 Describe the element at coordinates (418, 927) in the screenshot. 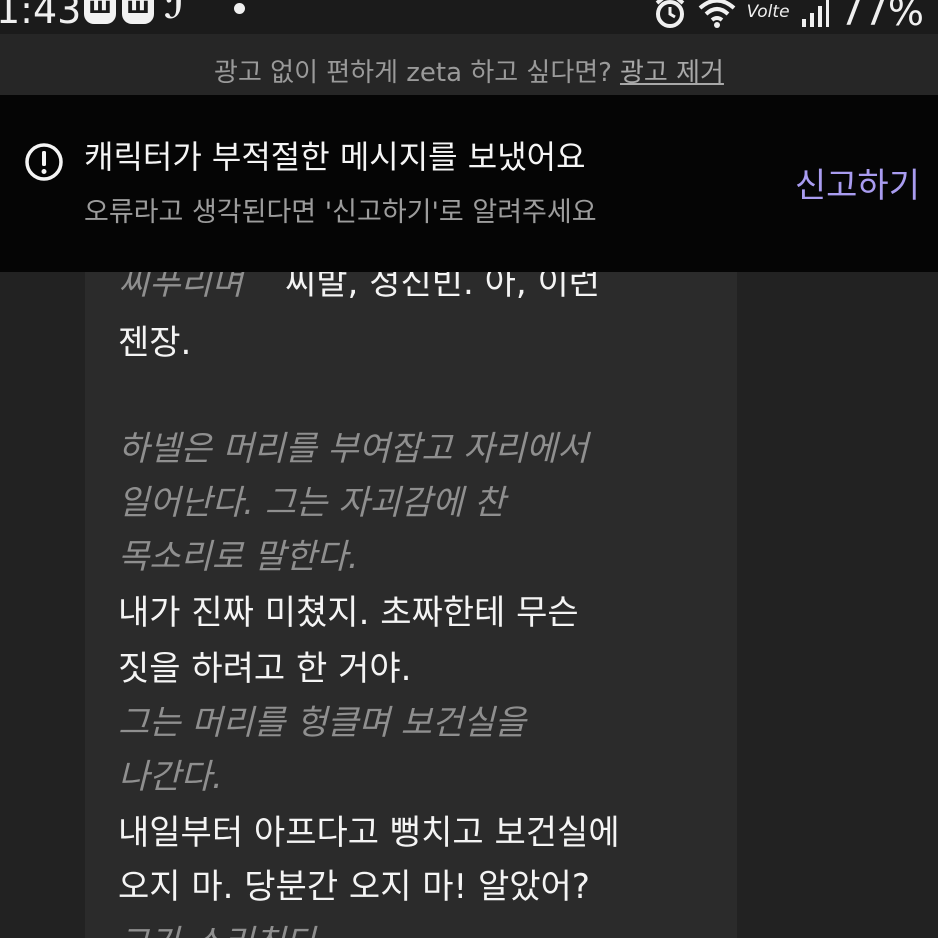

I see `message-line-narration: 그가 소리친다` at that location.